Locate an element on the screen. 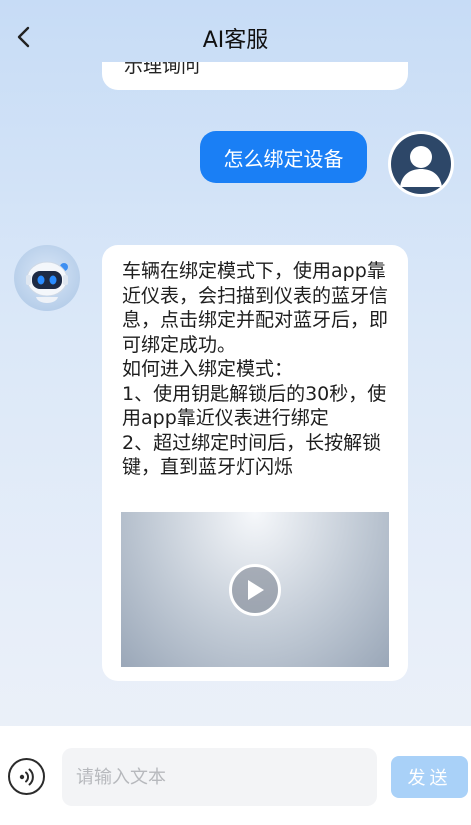 The width and height of the screenshot is (471, 825). play-button is located at coordinates (255, 590).